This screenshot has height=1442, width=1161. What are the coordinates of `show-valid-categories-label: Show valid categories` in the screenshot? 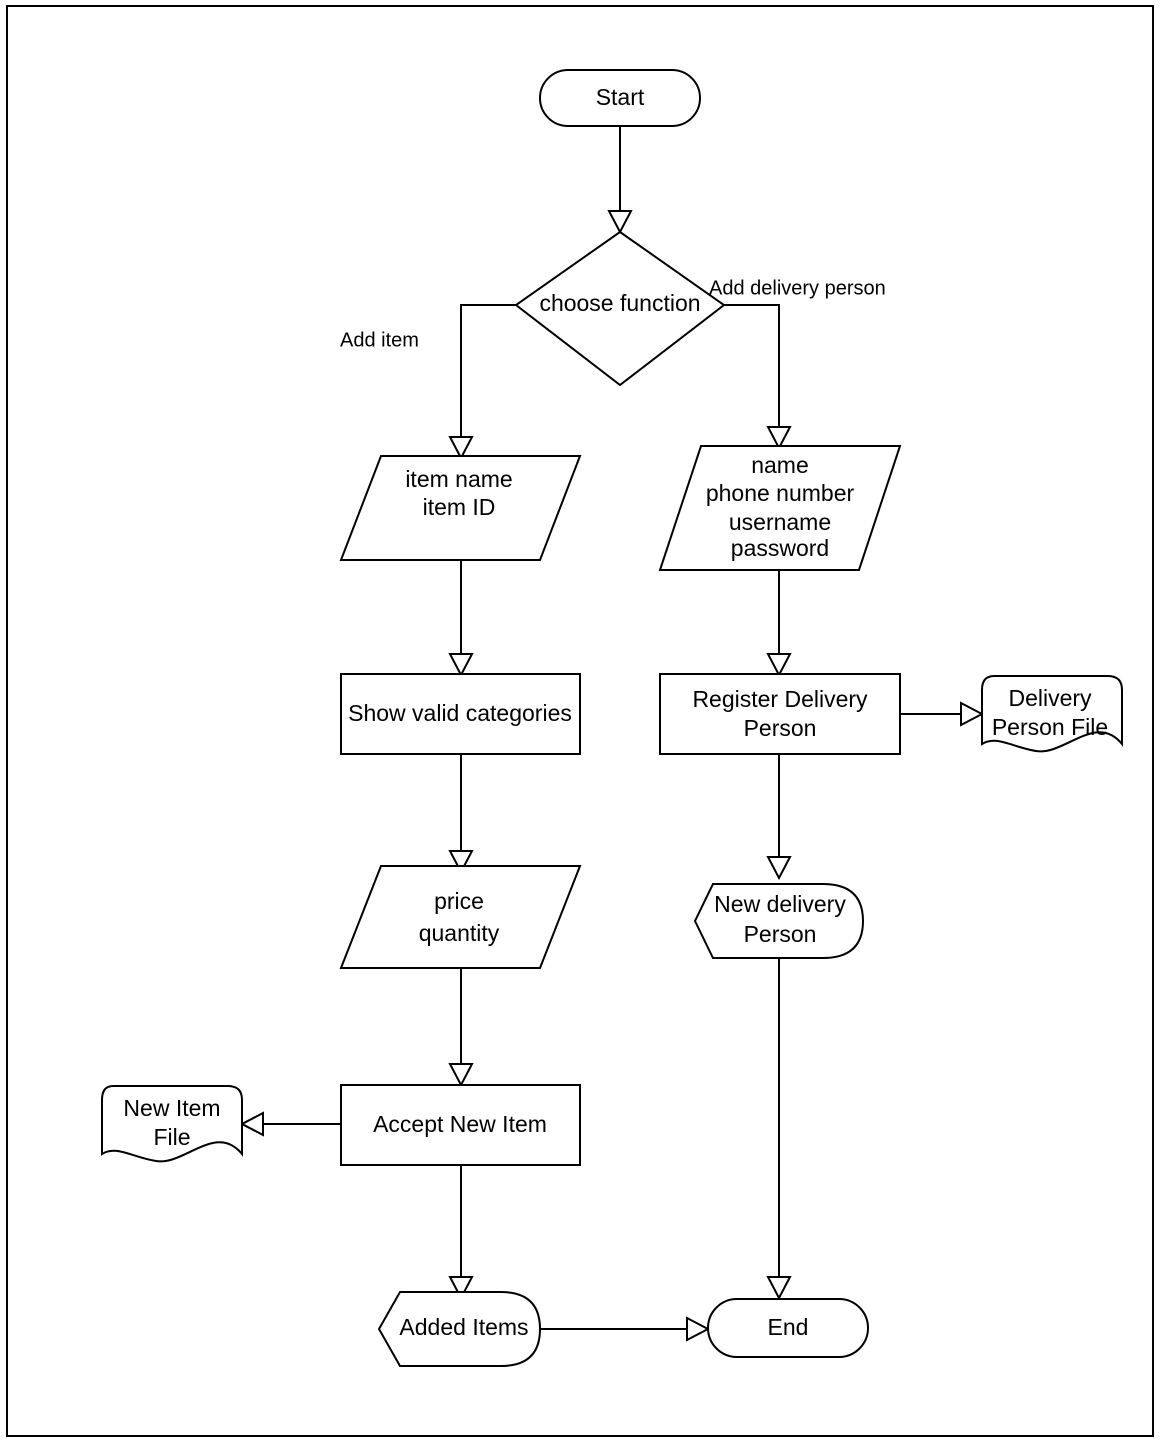 It's located at (460, 713).